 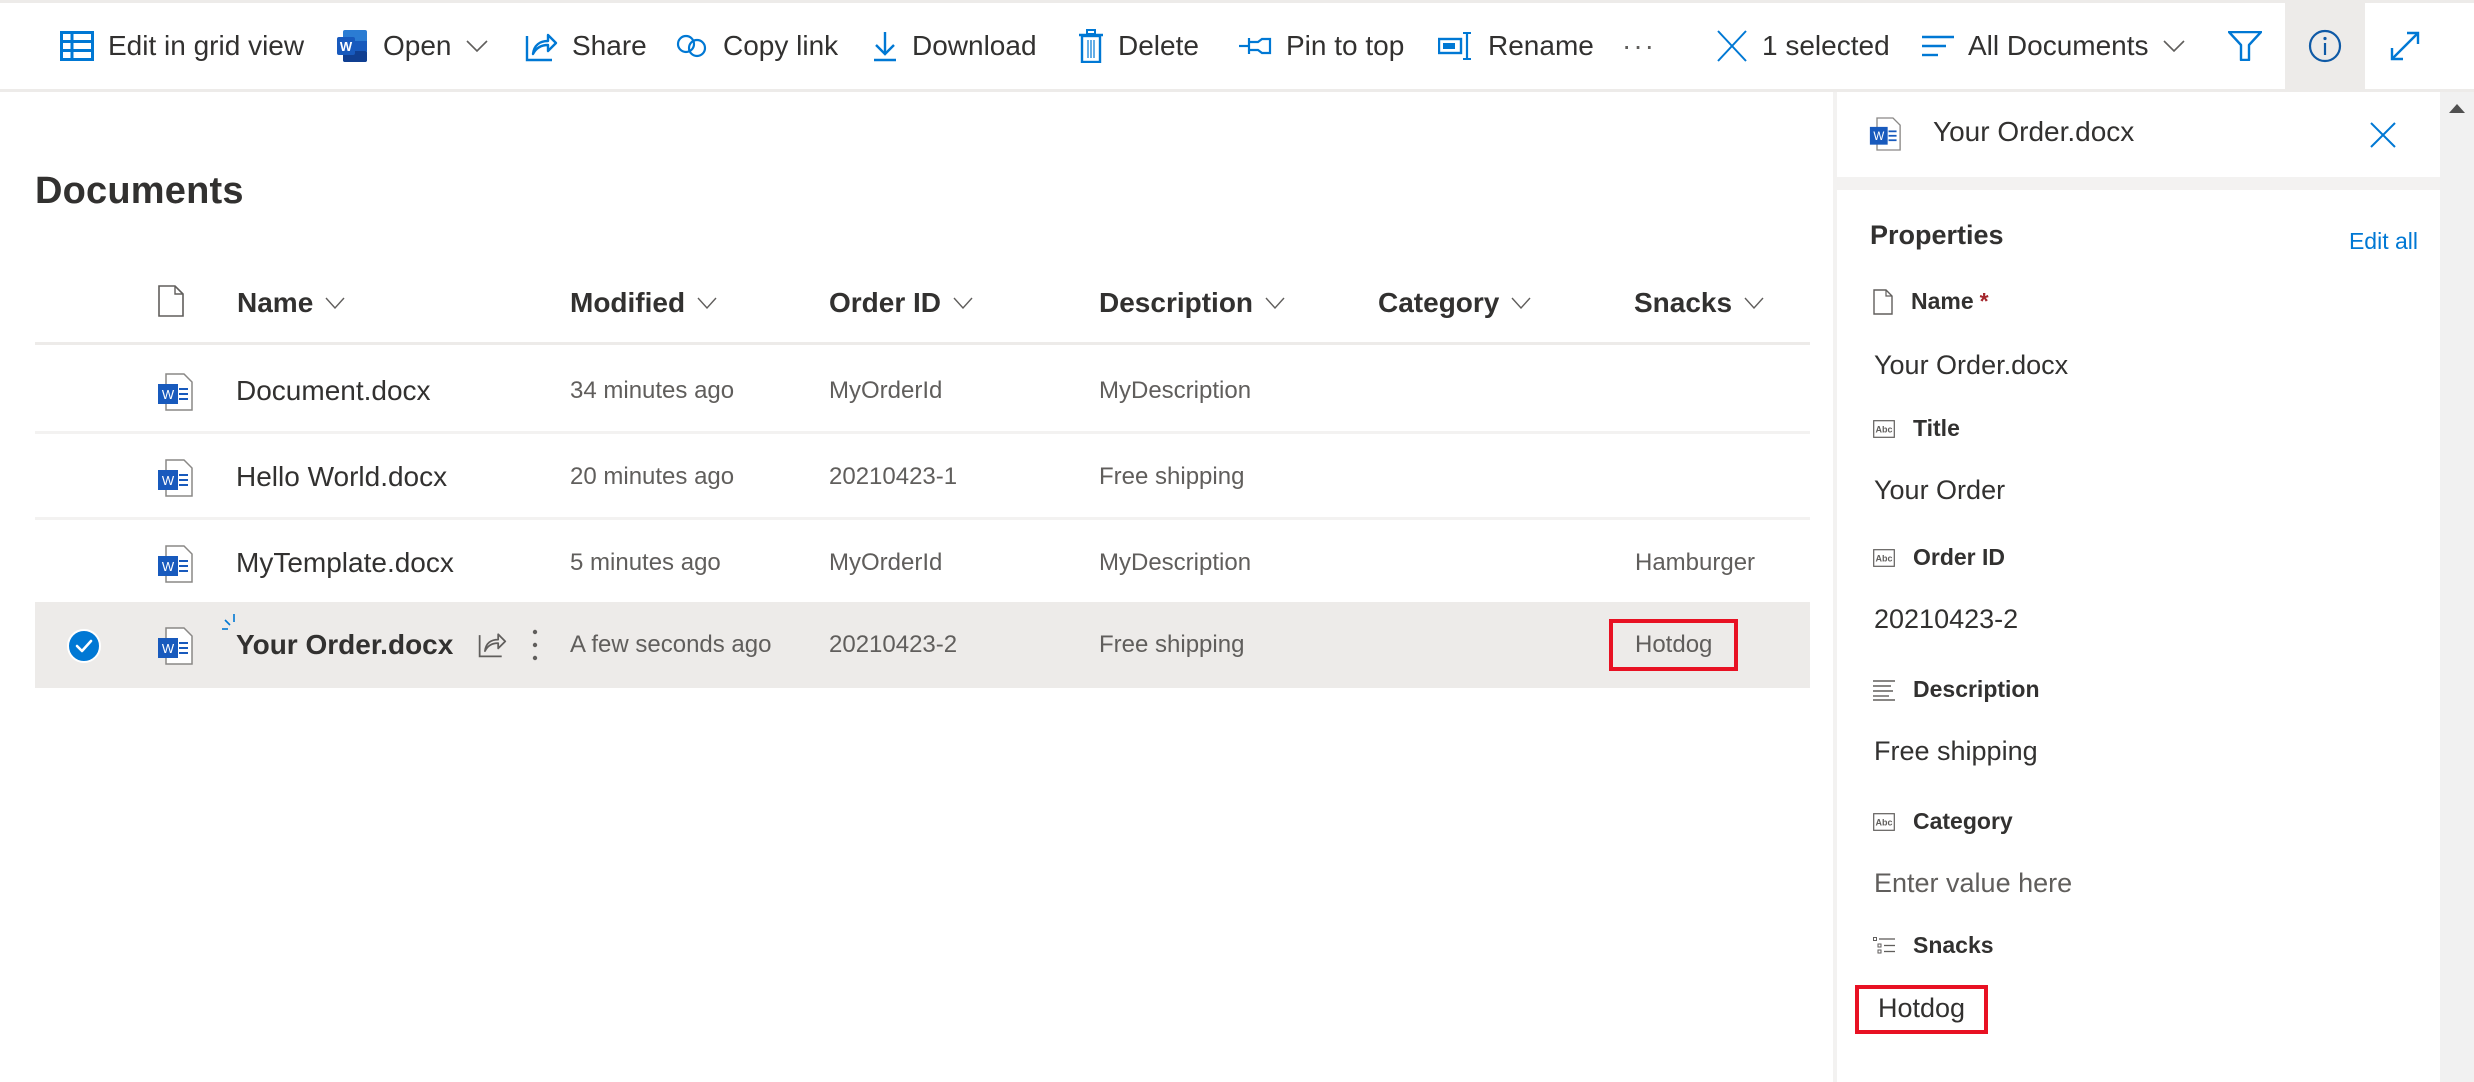 I want to click on description-cell: Free shipping, so click(x=1172, y=644).